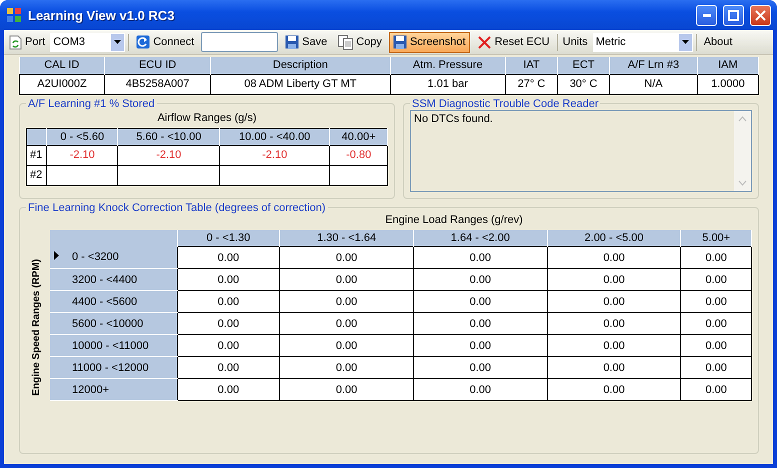 The width and height of the screenshot is (777, 468). Describe the element at coordinates (36, 175) in the screenshot. I see `row-header: #2` at that location.